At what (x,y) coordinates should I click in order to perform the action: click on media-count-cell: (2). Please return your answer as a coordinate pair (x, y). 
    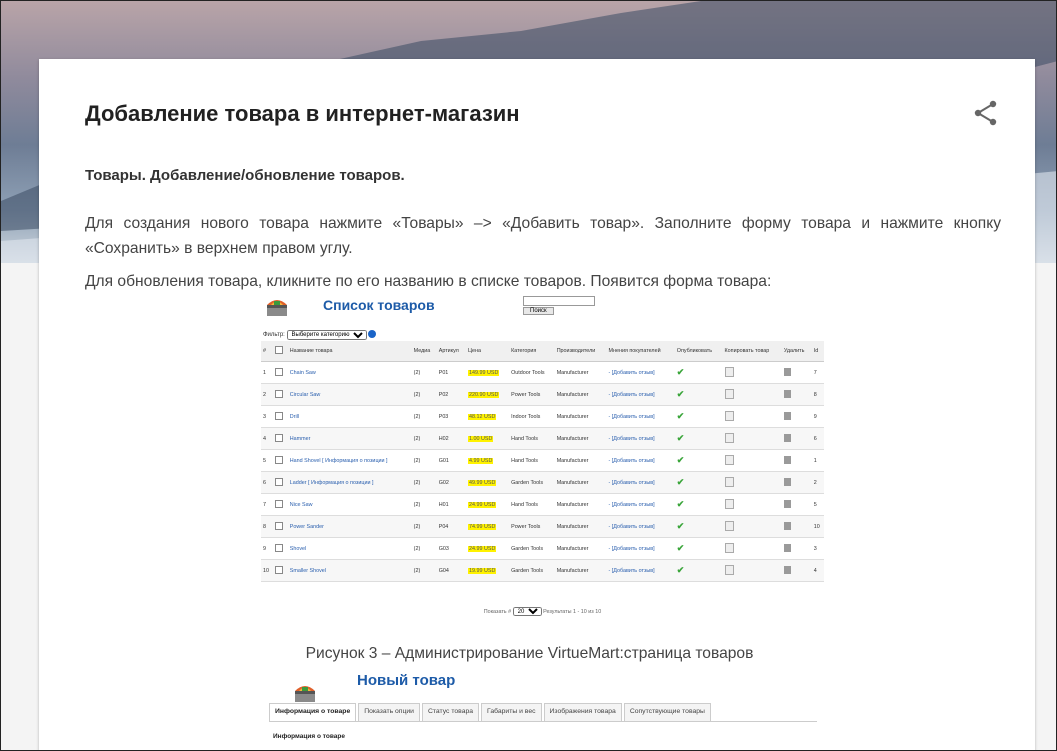
    Looking at the image, I should click on (424, 438).